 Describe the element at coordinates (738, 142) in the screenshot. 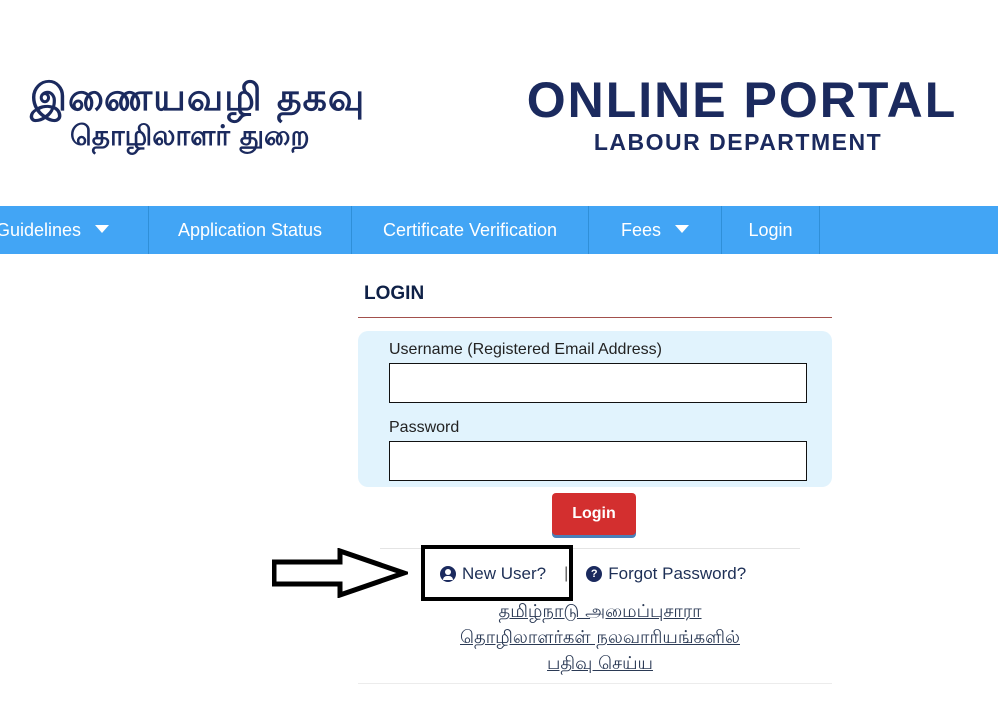

I see `department-subtitle: LABOUR DEPARTMENT` at that location.